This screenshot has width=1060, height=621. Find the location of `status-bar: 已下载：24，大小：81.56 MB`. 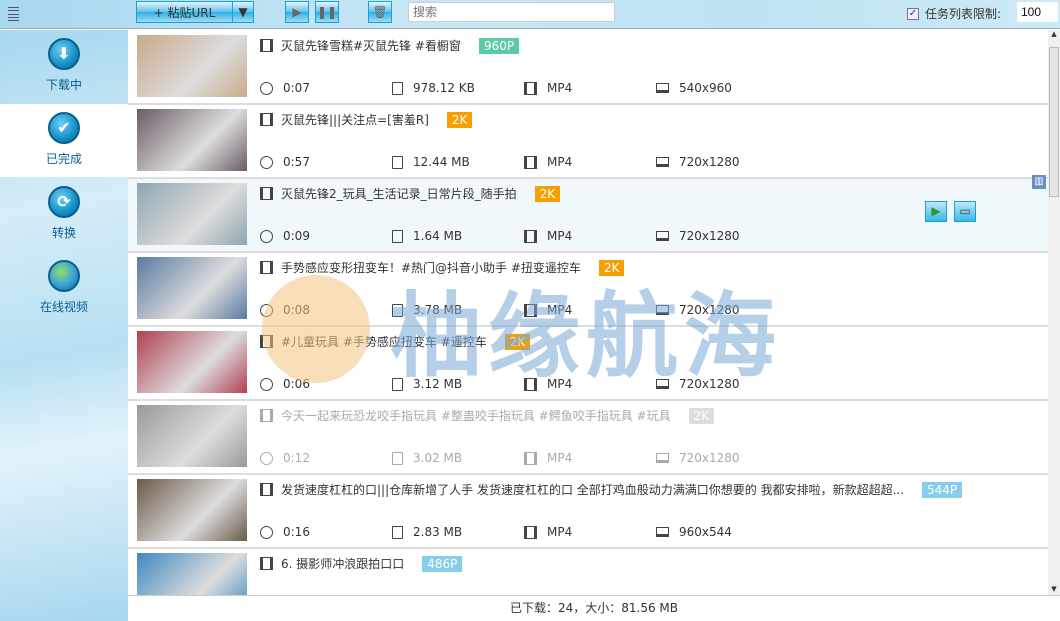

status-bar: 已下载：24，大小：81.56 MB is located at coordinates (594, 608).